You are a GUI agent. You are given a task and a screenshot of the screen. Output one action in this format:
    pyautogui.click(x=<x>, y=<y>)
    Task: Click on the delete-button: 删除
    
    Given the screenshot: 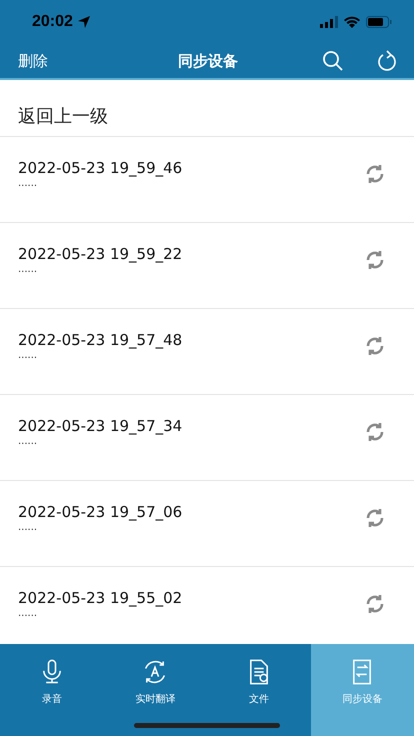 What is the action you would take?
    pyautogui.click(x=83, y=61)
    